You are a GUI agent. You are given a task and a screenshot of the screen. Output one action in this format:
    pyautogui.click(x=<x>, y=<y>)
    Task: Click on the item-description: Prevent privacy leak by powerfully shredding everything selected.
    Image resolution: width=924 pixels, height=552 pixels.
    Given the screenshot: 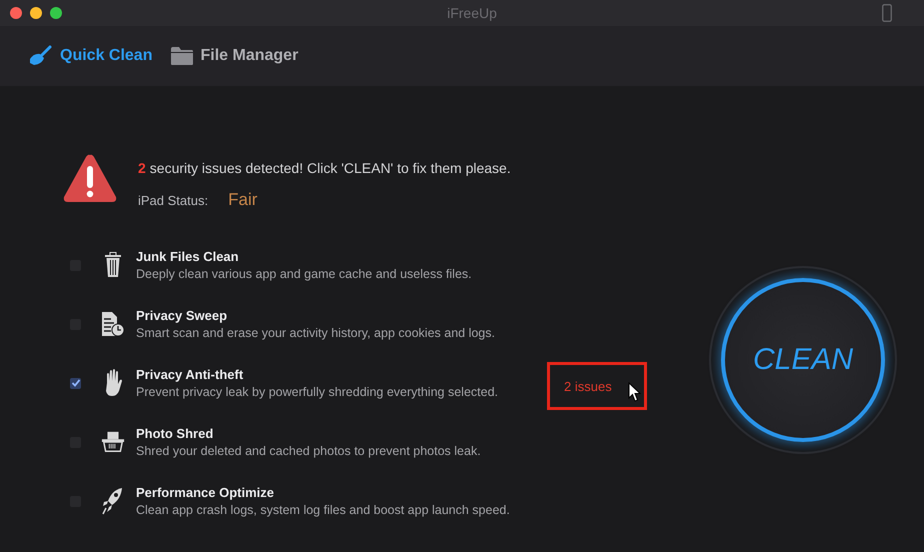 What is the action you would take?
    pyautogui.click(x=317, y=392)
    